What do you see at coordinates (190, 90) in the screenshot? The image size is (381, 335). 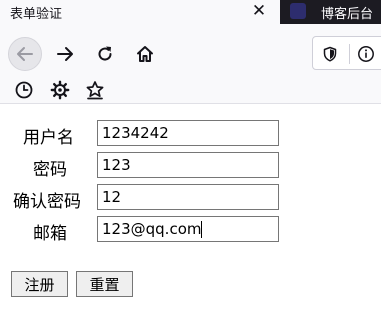 I see `secondary-toolbar` at bounding box center [190, 90].